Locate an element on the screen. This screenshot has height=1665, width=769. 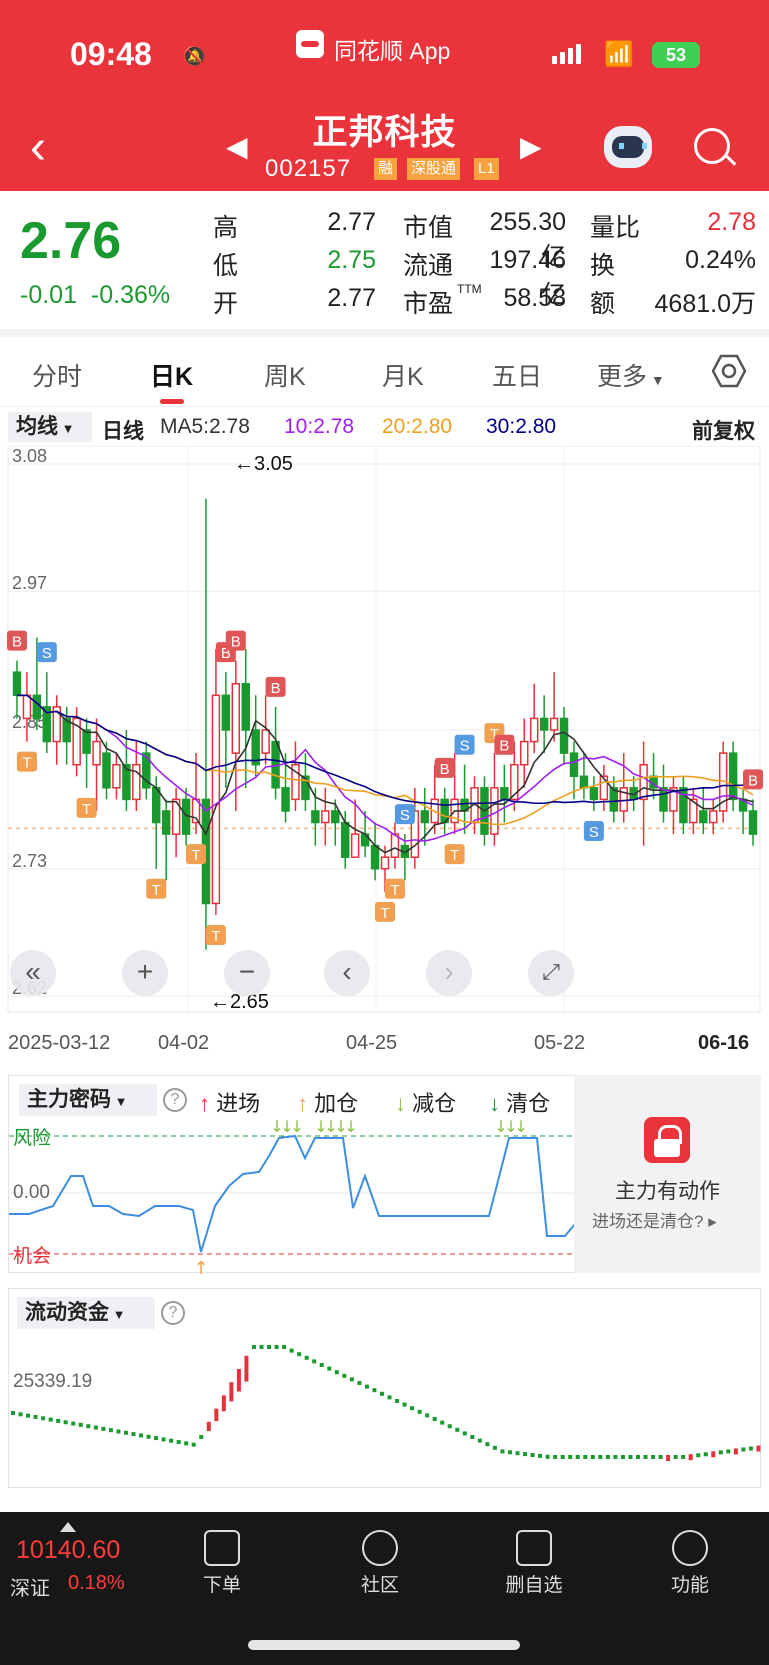
dropdown-icon: ▼ is located at coordinates (66, 428).